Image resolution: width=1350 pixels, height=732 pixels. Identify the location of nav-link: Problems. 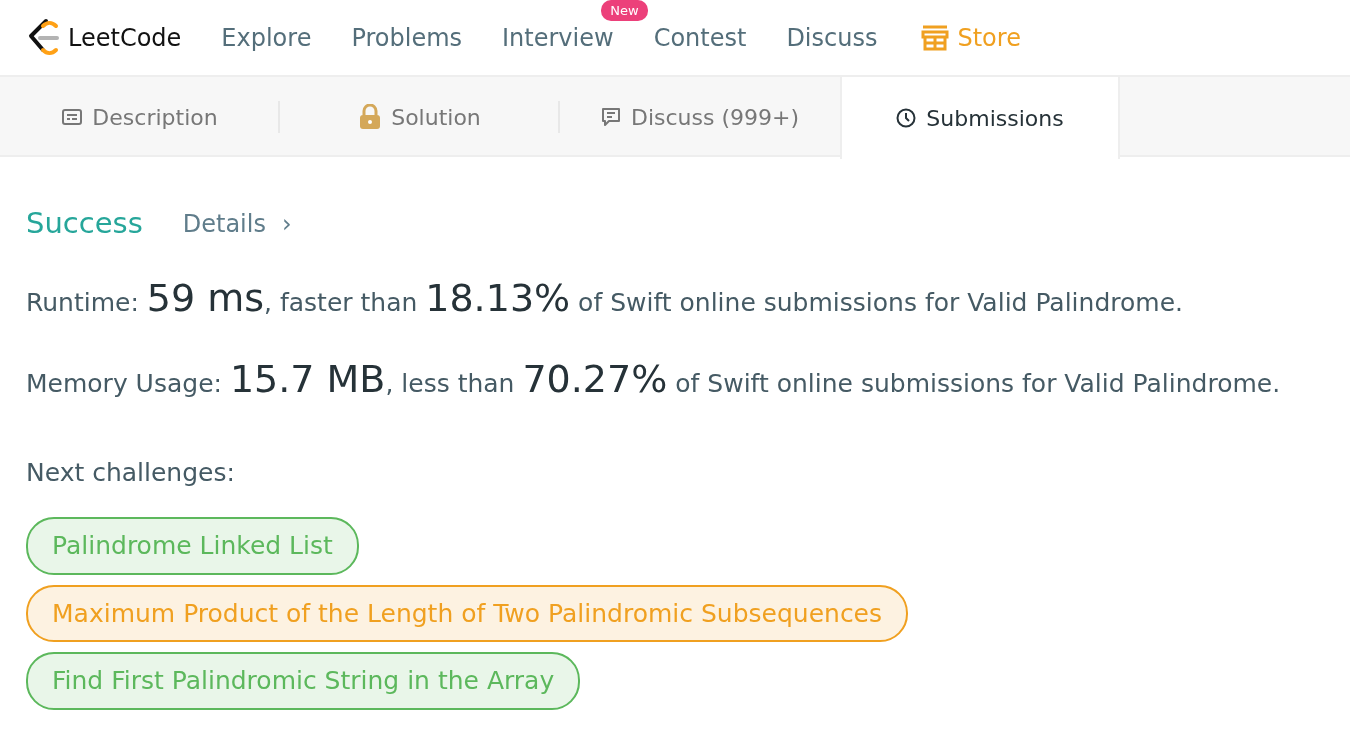
(407, 37).